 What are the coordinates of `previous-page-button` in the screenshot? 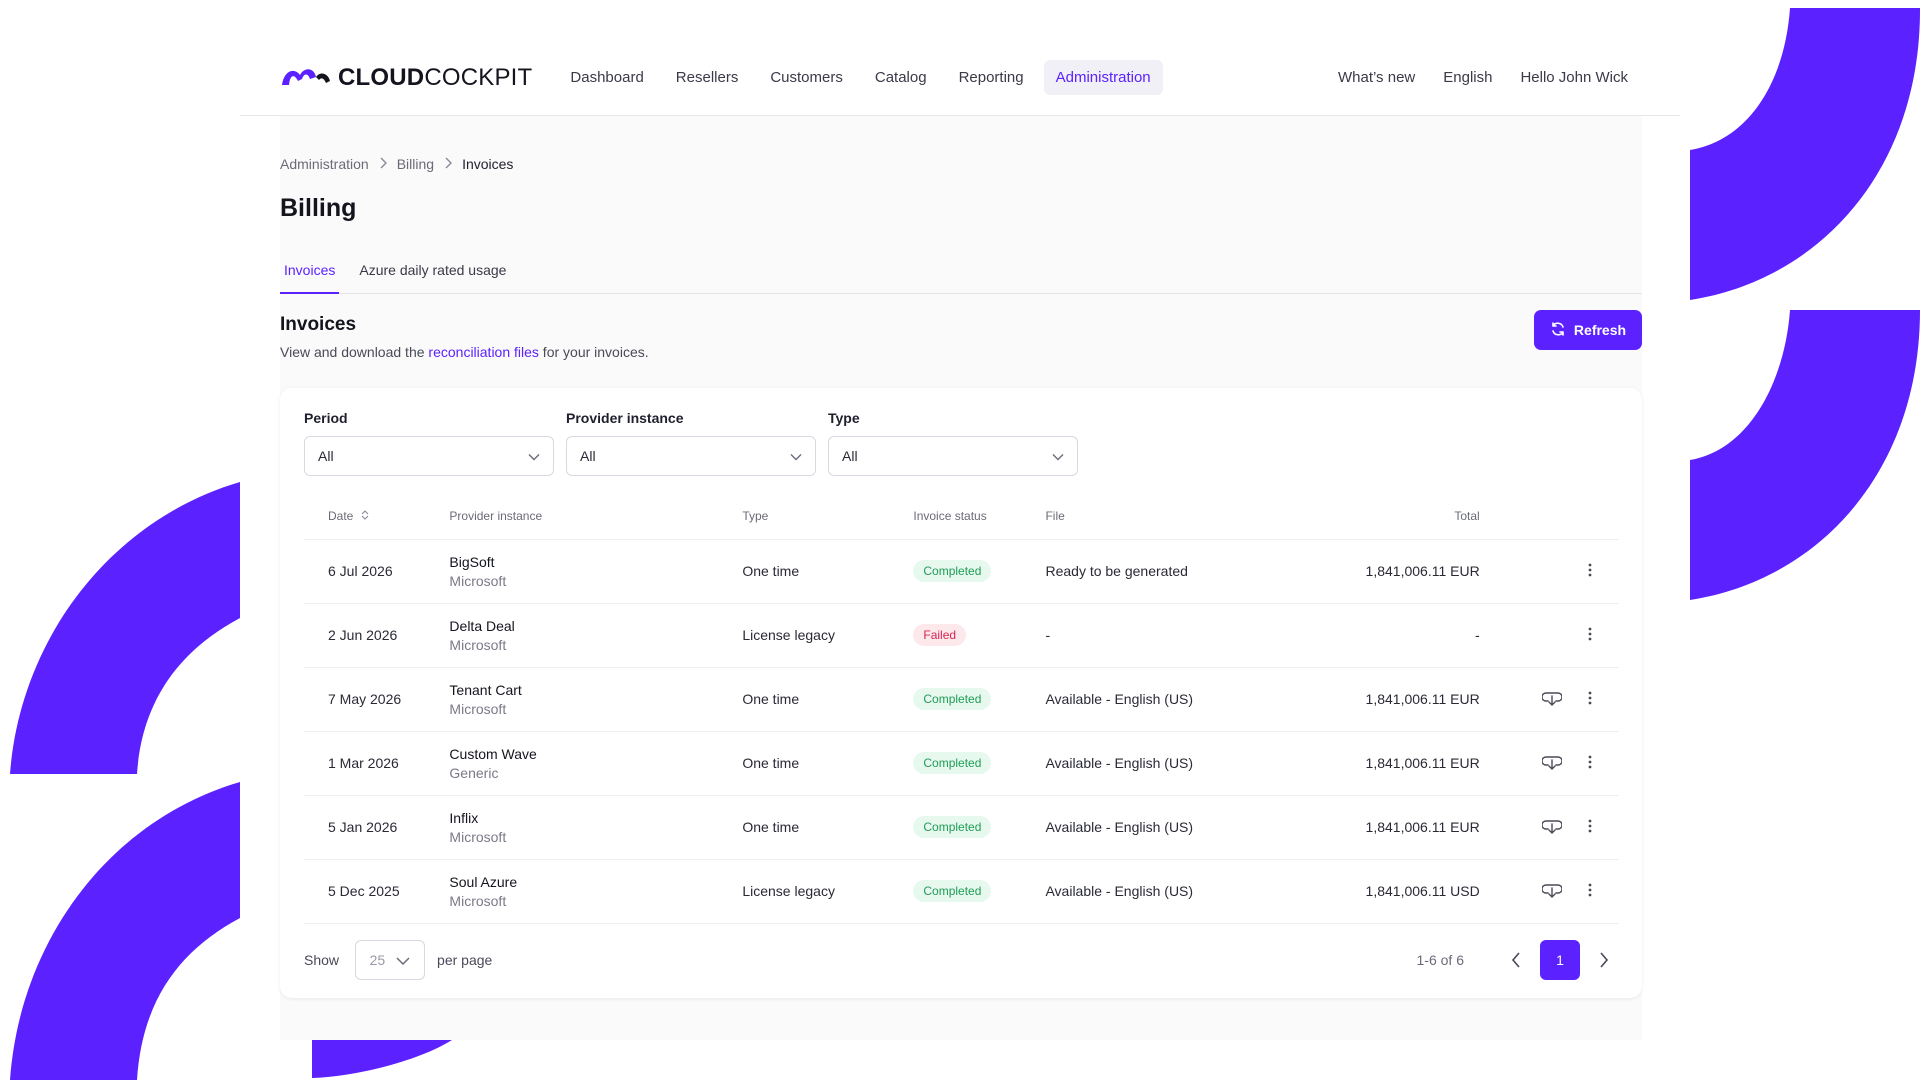 It's located at (1516, 960).